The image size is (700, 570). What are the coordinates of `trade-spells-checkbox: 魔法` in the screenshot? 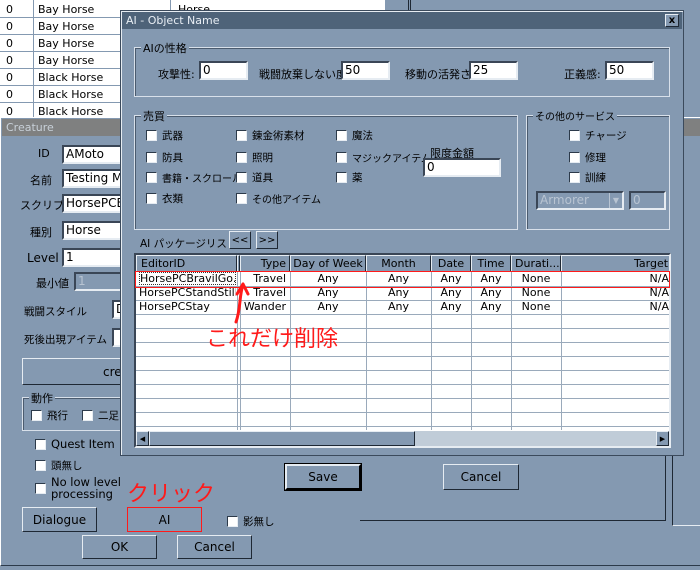 It's located at (354, 135).